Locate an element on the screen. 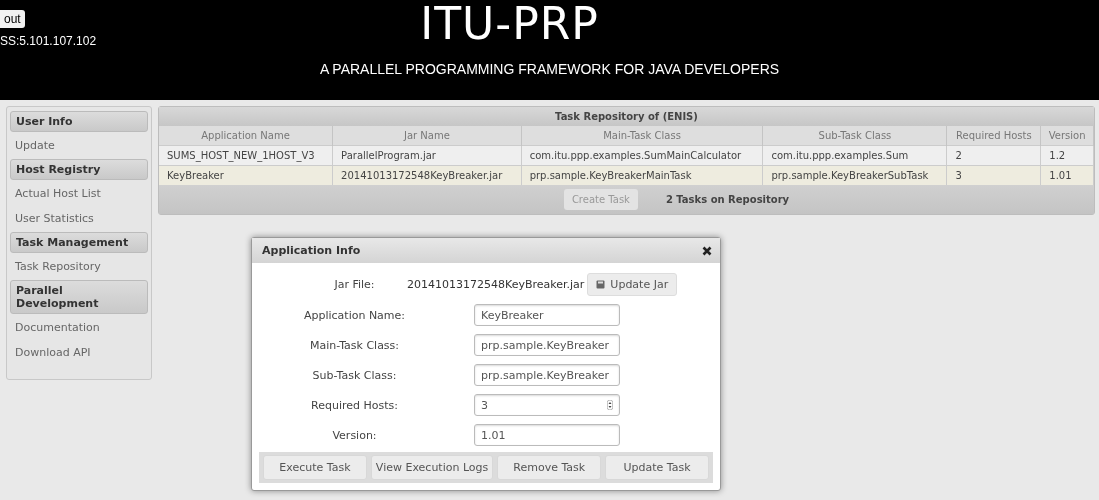 This screenshot has width=1099, height=500. table-cell: 2 is located at coordinates (994, 155).